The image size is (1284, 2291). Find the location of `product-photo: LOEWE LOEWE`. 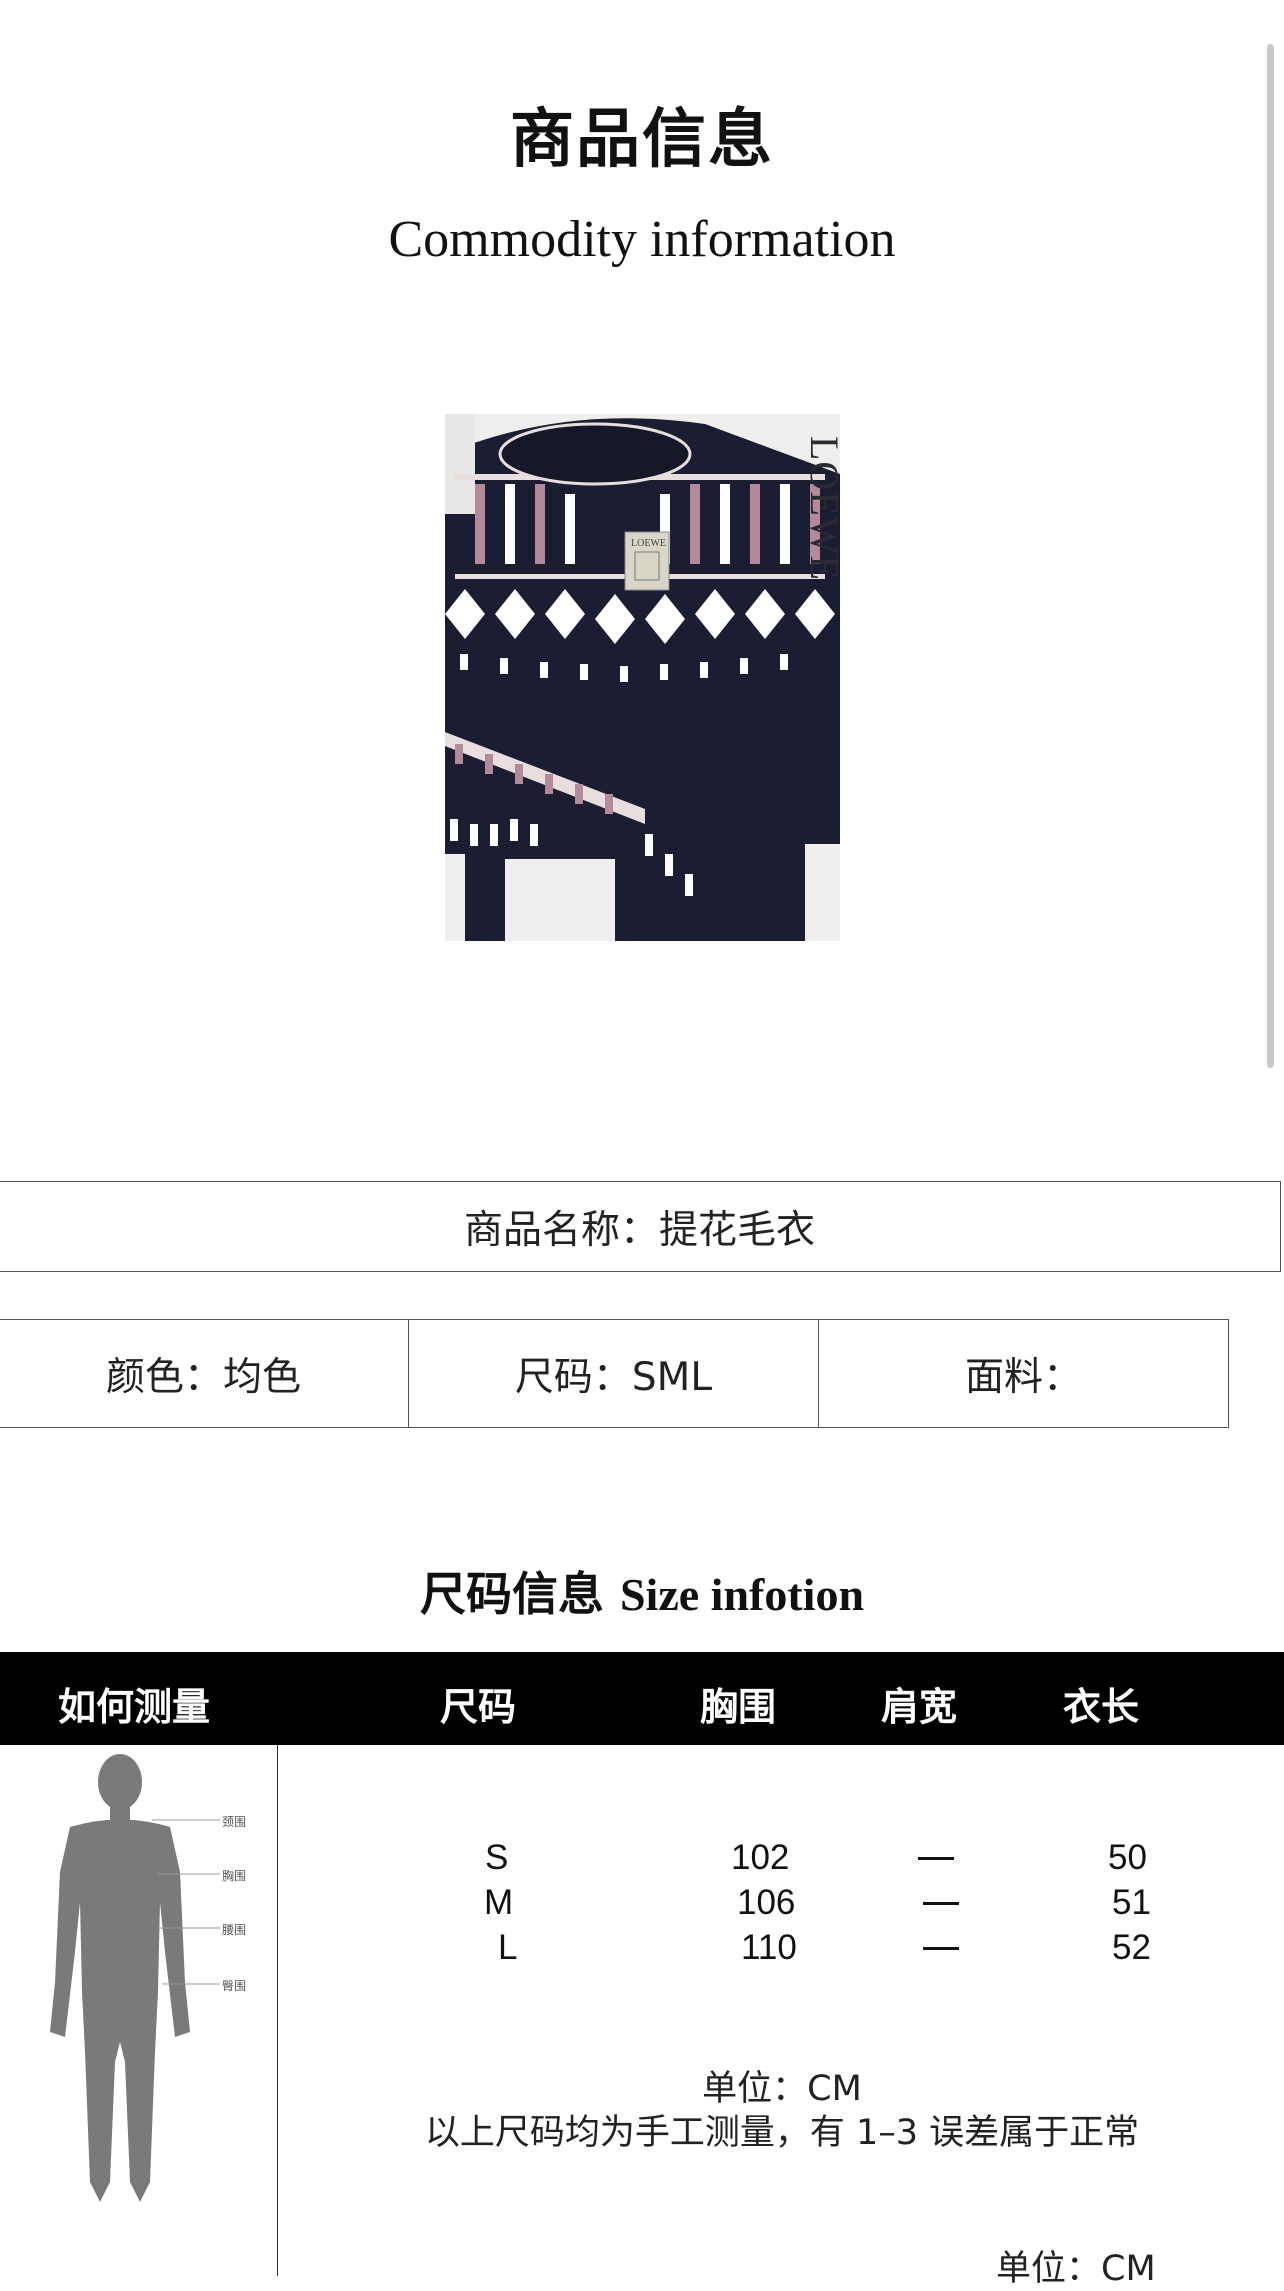

product-photo: LOEWE LOEWE is located at coordinates (642, 677).